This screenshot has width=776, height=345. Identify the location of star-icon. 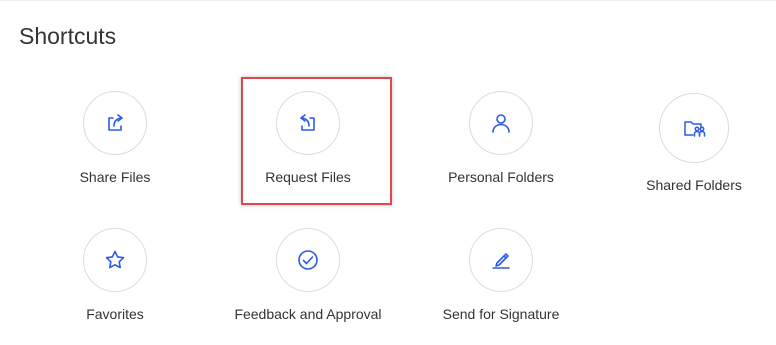
(115, 259).